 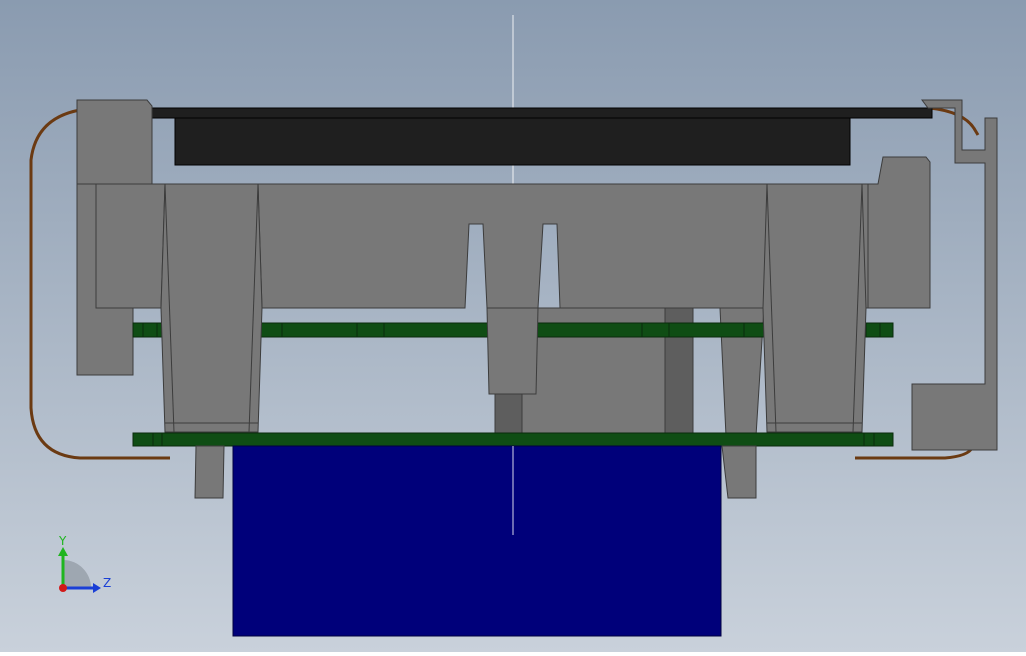 What do you see at coordinates (107, 583) in the screenshot?
I see `z-axis-label: Z` at bounding box center [107, 583].